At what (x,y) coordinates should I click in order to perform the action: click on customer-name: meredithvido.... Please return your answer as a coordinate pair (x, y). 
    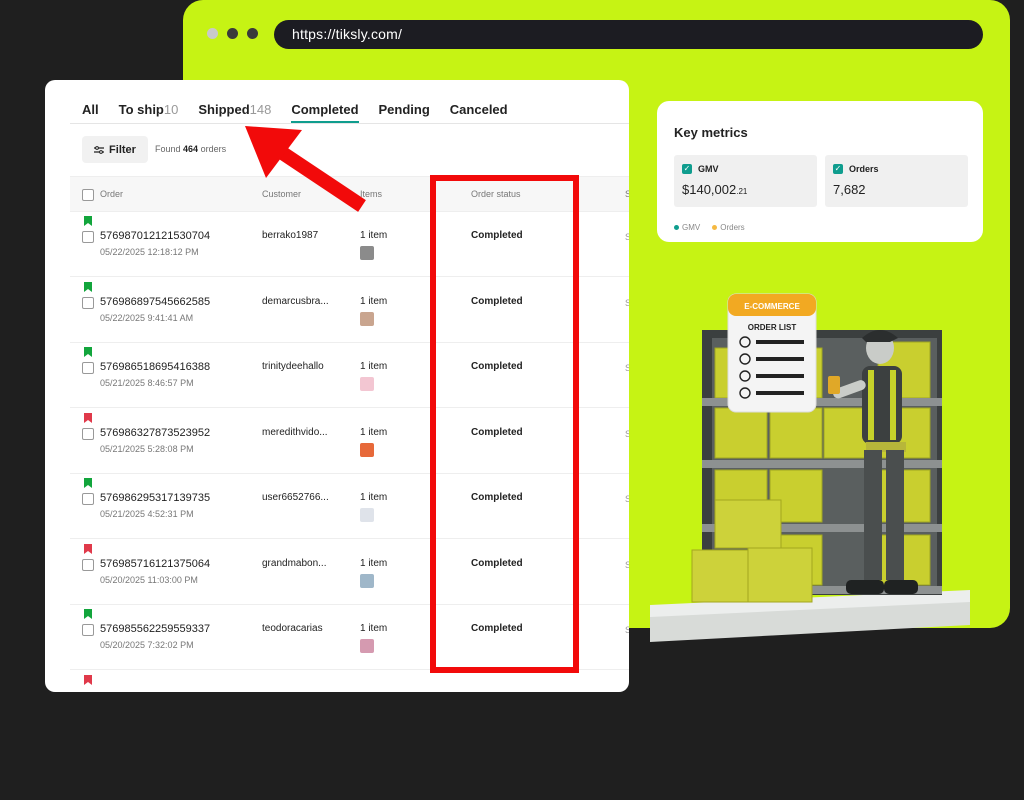
    Looking at the image, I should click on (295, 432).